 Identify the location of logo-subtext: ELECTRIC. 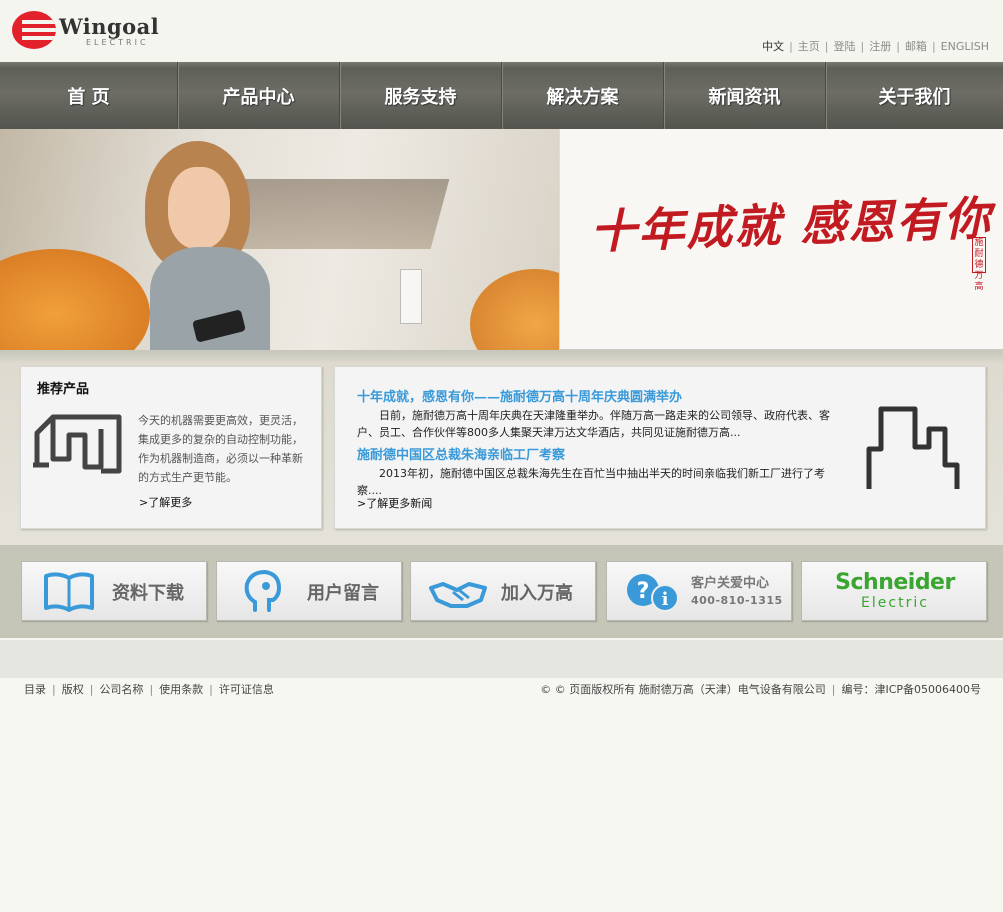
(117, 42).